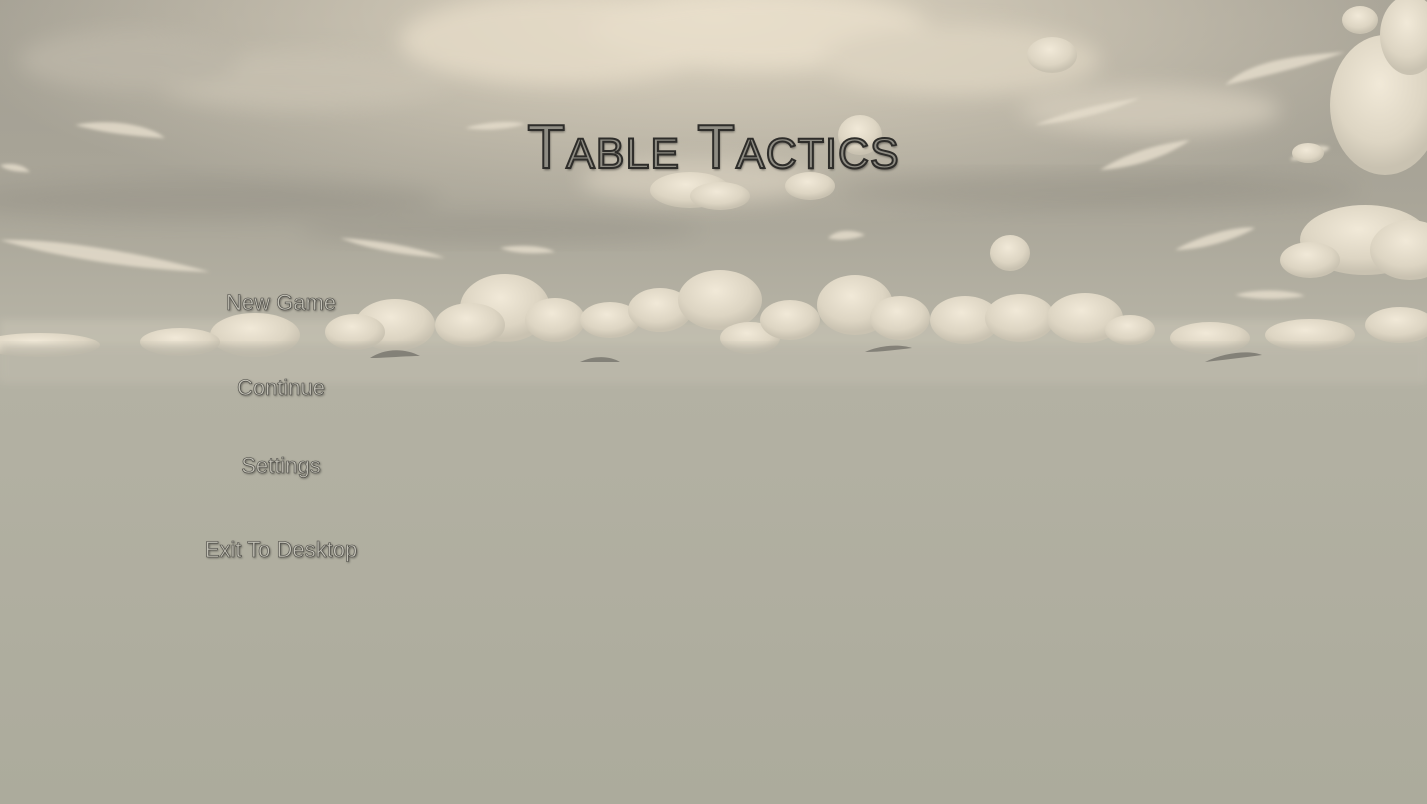 This screenshot has width=1427, height=804. I want to click on continue-button: Continue, so click(281, 388).